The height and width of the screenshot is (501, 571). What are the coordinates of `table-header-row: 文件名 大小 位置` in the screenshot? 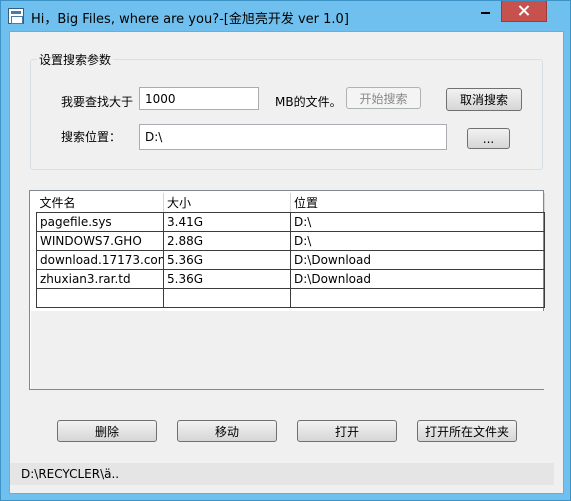 It's located at (290, 203).